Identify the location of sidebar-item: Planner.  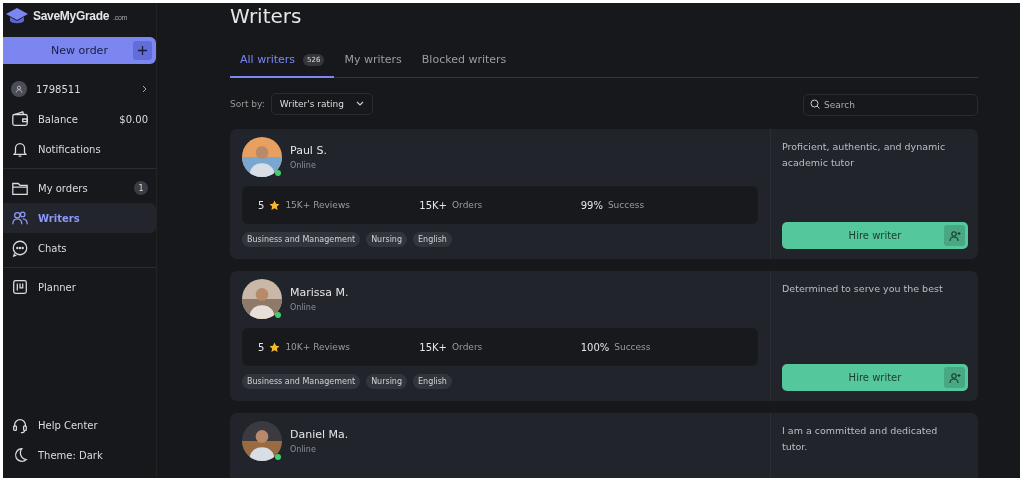
(79, 287).